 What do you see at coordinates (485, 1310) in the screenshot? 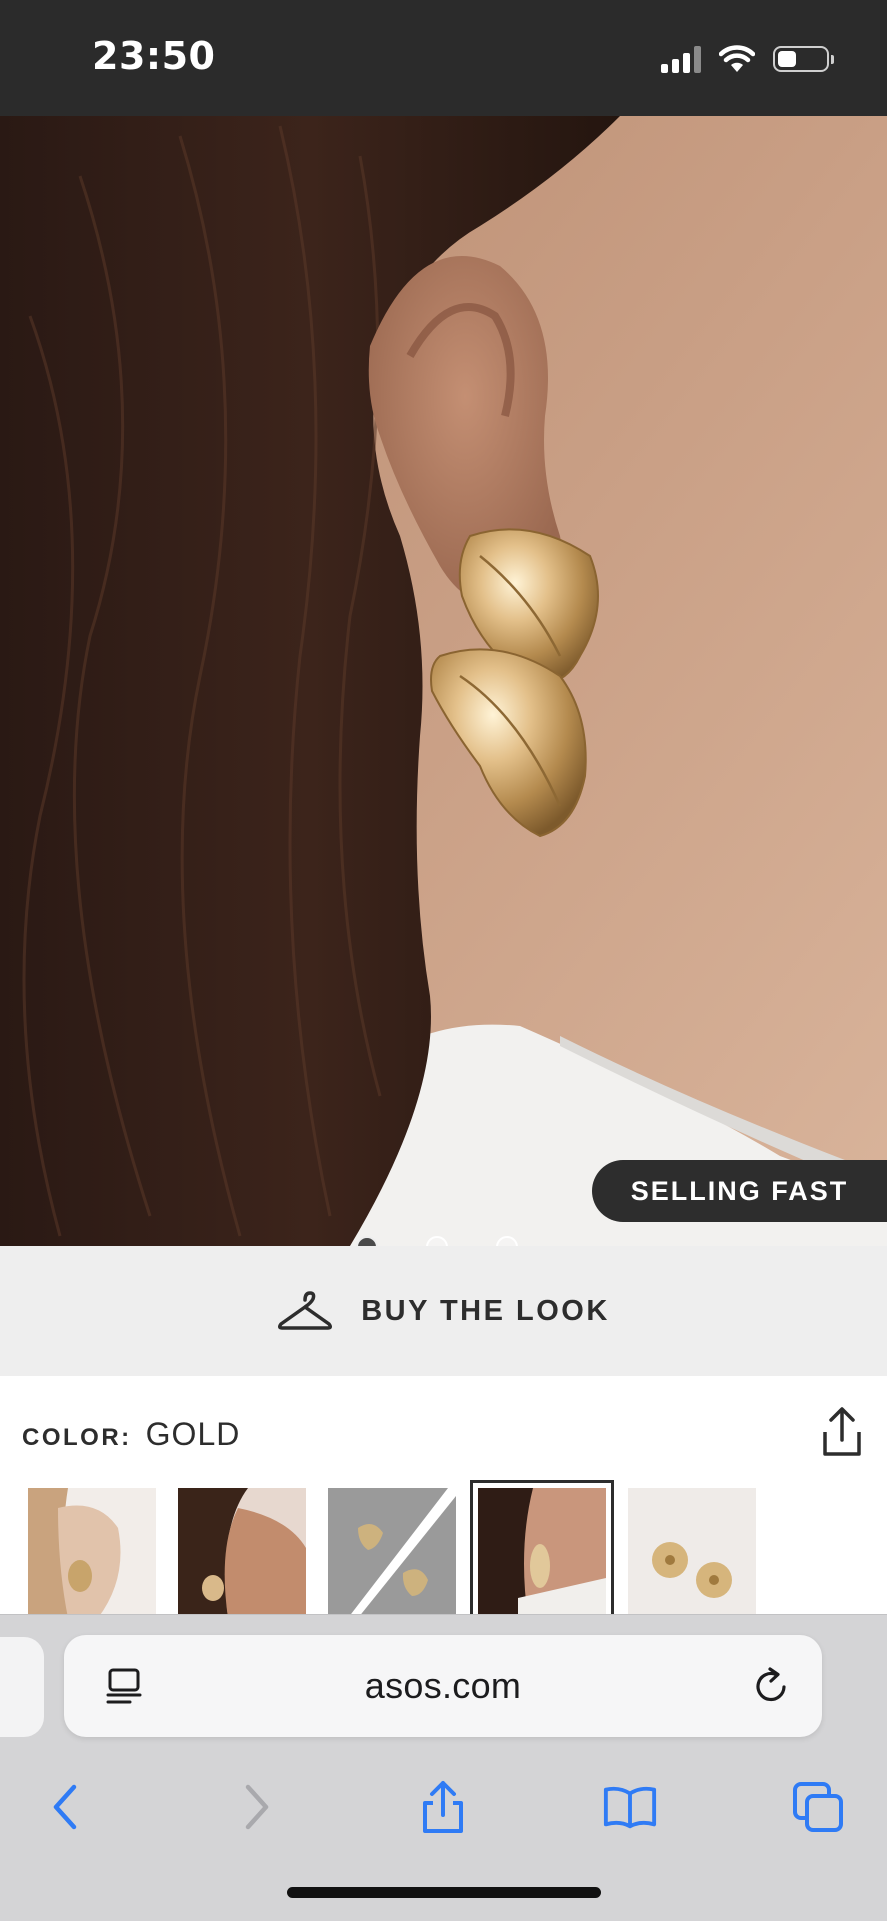
I see `buy-the-look-label: BUY THE LOOK` at bounding box center [485, 1310].